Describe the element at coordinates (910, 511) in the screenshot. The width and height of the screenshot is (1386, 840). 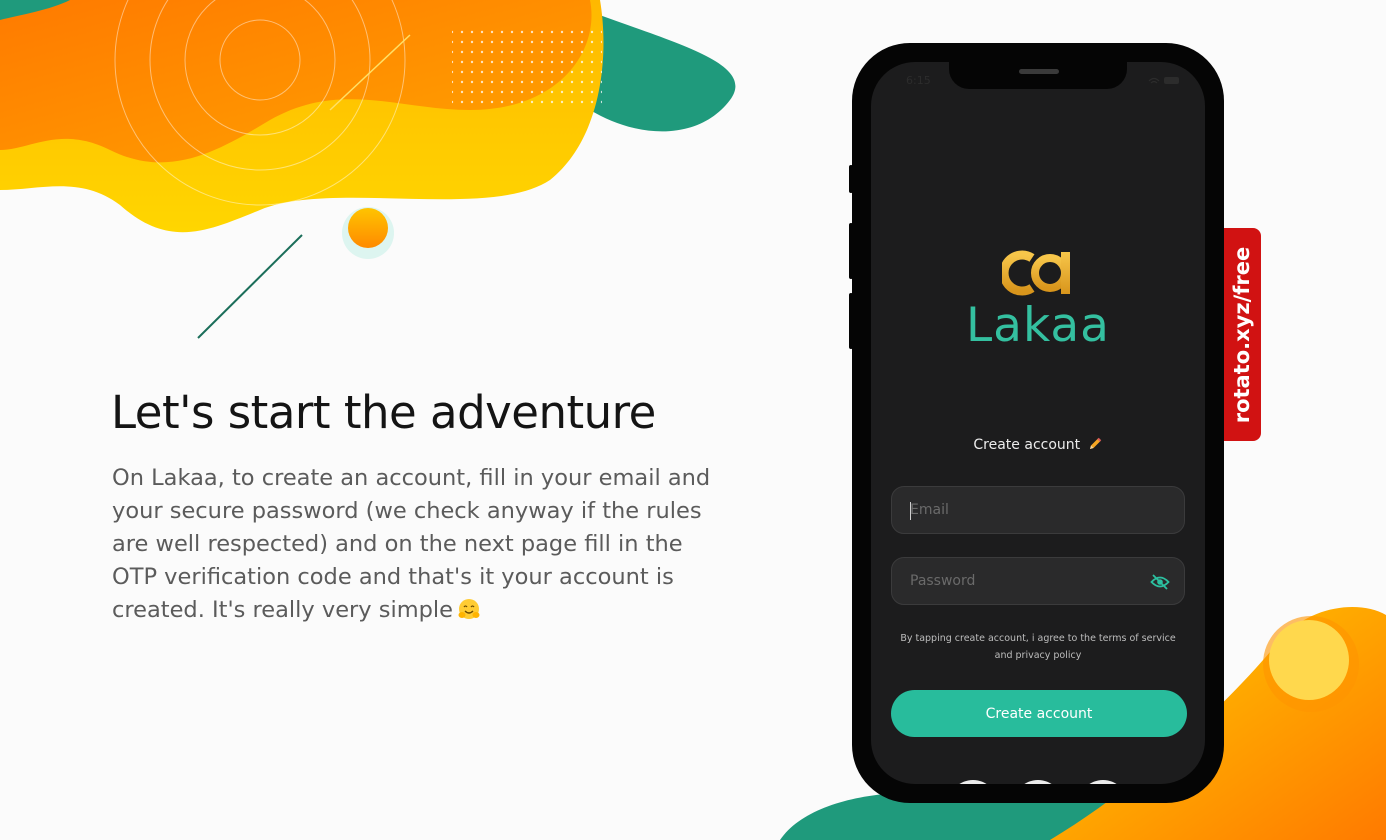
I see `text-cursor` at that location.